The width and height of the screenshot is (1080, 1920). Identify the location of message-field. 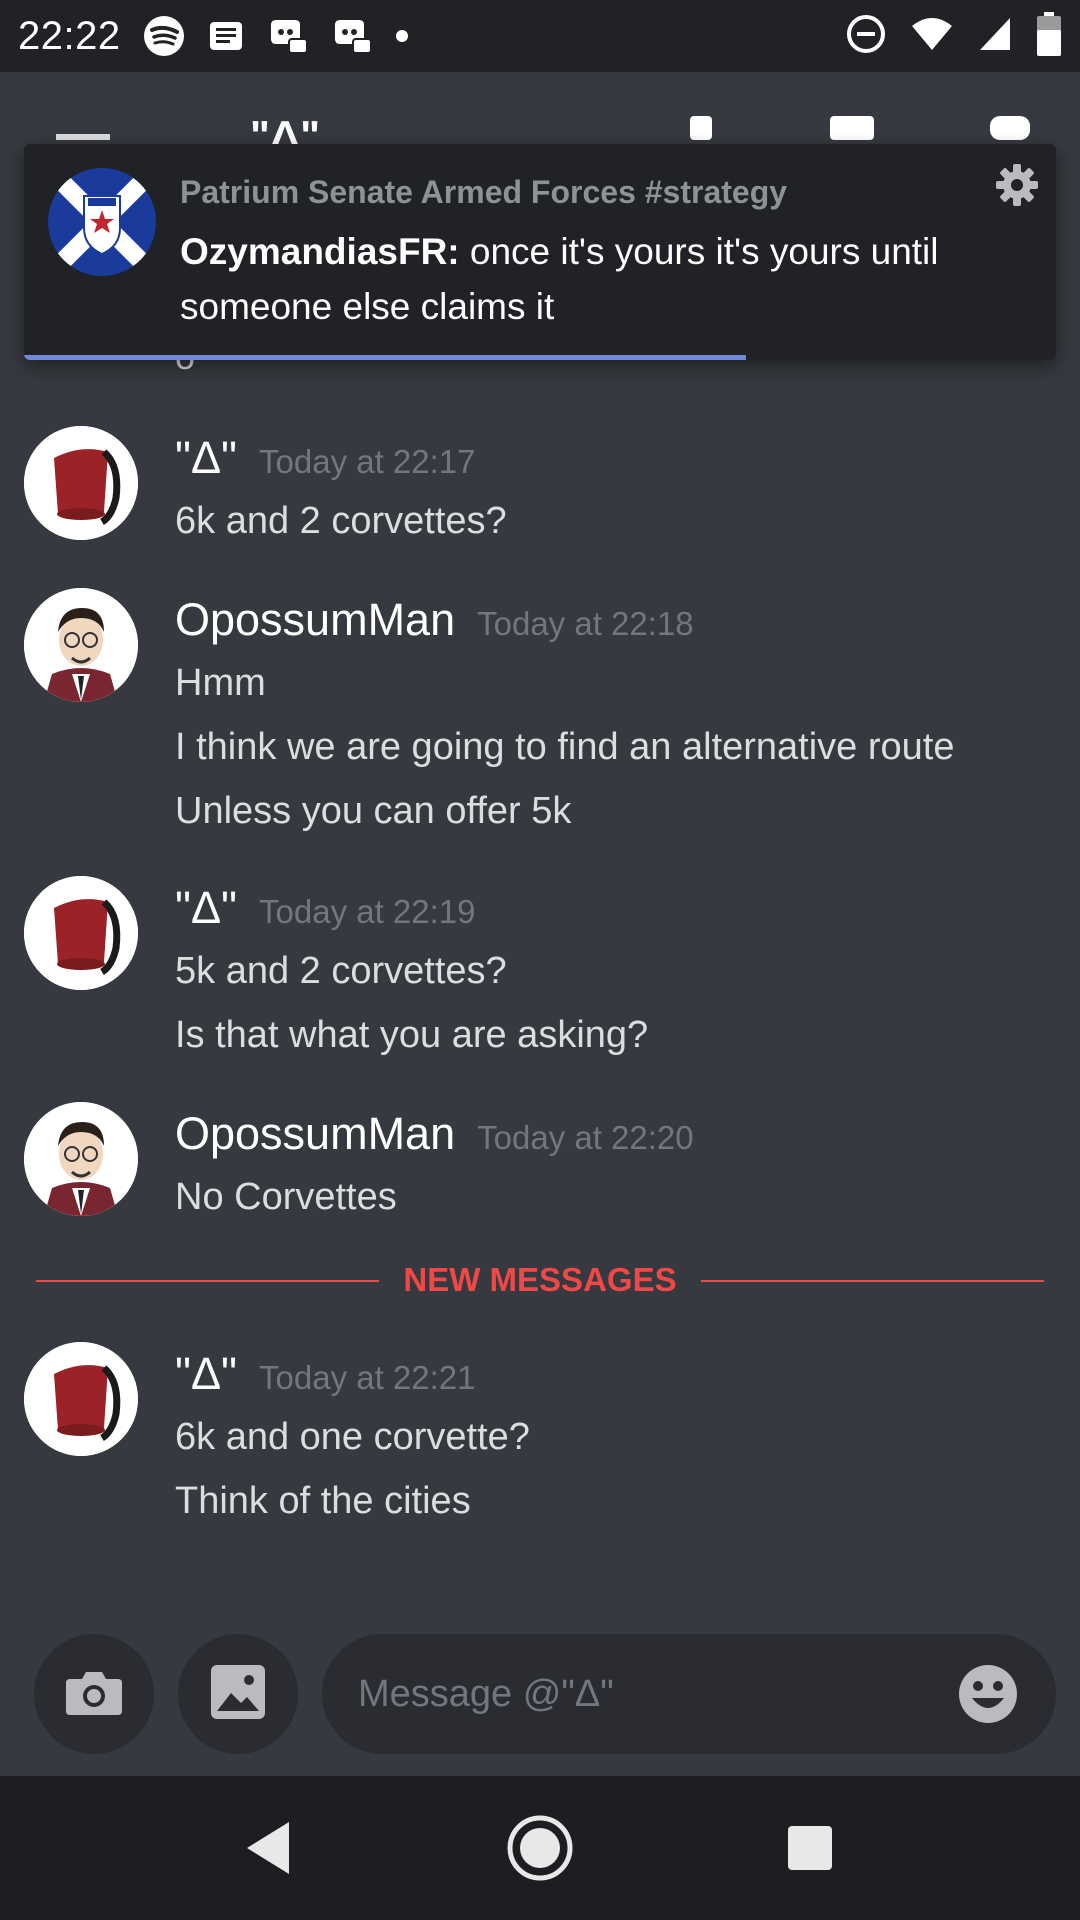
(689, 1694).